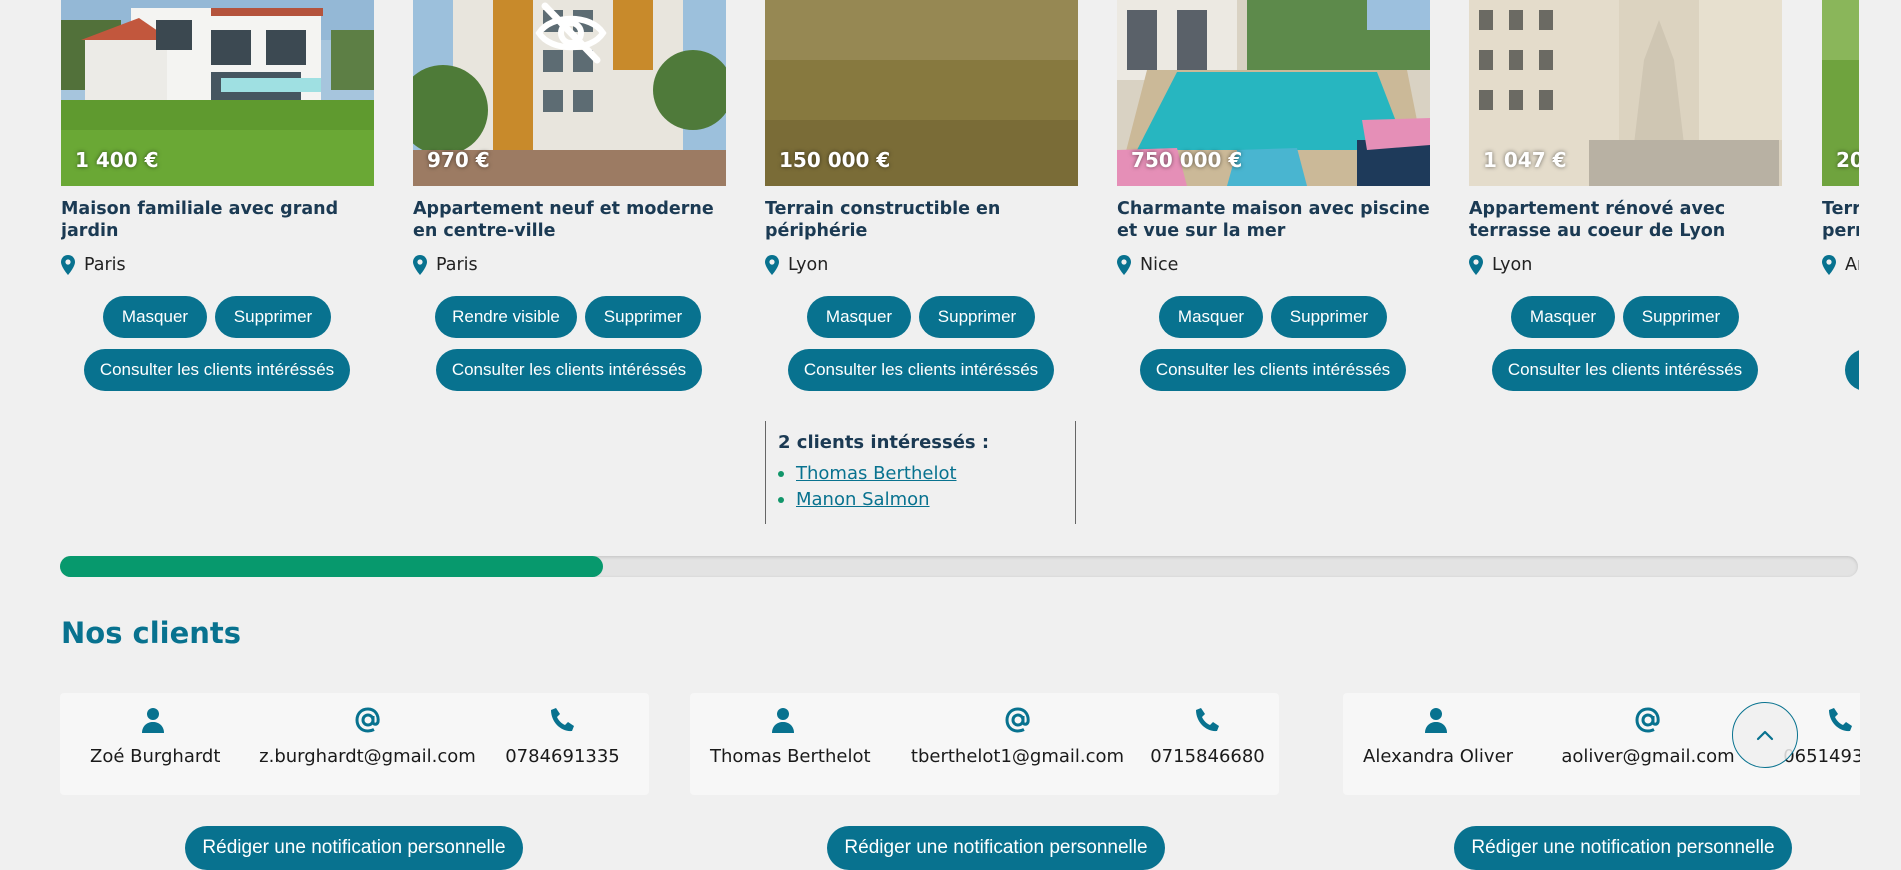 The height and width of the screenshot is (870, 1901). What do you see at coordinates (1438, 756) in the screenshot?
I see `client-name: Alexandra Oliver` at bounding box center [1438, 756].